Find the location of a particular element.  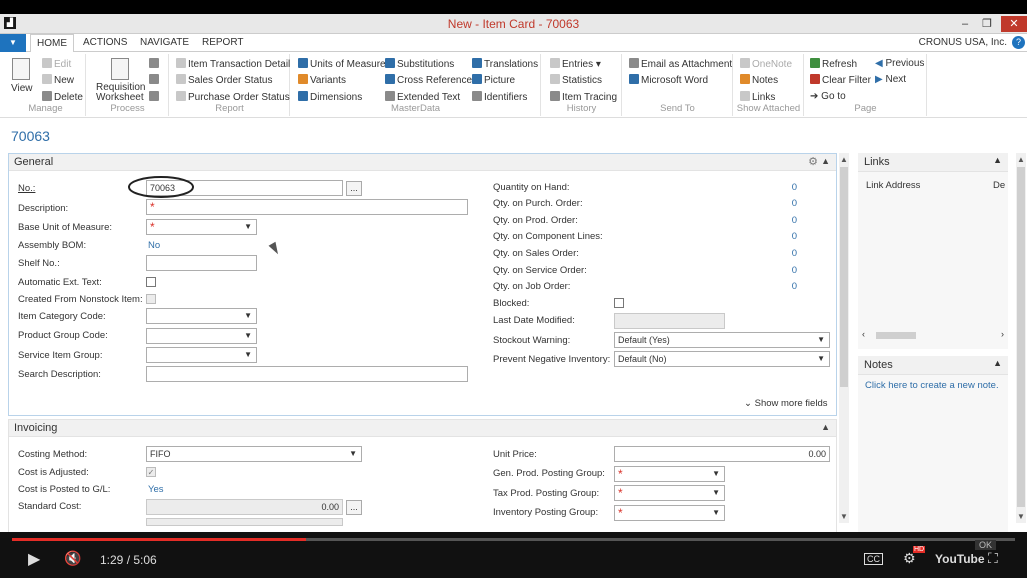

translations-button: Translations is located at coordinates (505, 64).